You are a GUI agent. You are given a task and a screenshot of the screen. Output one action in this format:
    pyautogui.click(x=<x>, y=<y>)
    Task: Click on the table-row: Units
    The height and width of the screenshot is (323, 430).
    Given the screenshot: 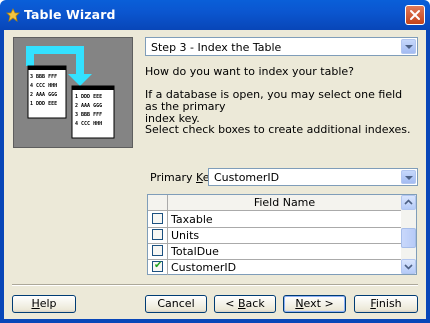 What is the action you would take?
    pyautogui.click(x=274, y=235)
    